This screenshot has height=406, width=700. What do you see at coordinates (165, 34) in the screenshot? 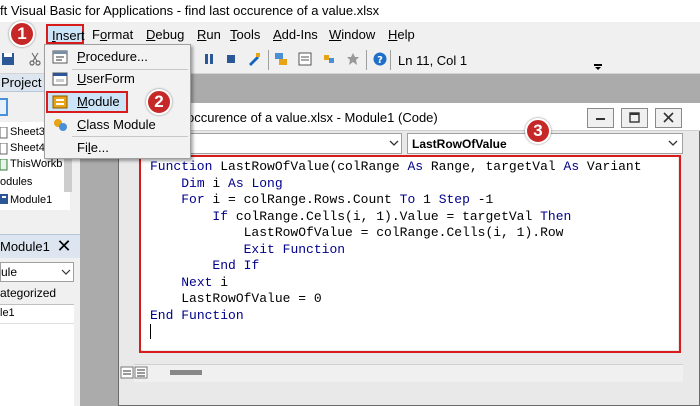
I see `menu-debug: Debug` at bounding box center [165, 34].